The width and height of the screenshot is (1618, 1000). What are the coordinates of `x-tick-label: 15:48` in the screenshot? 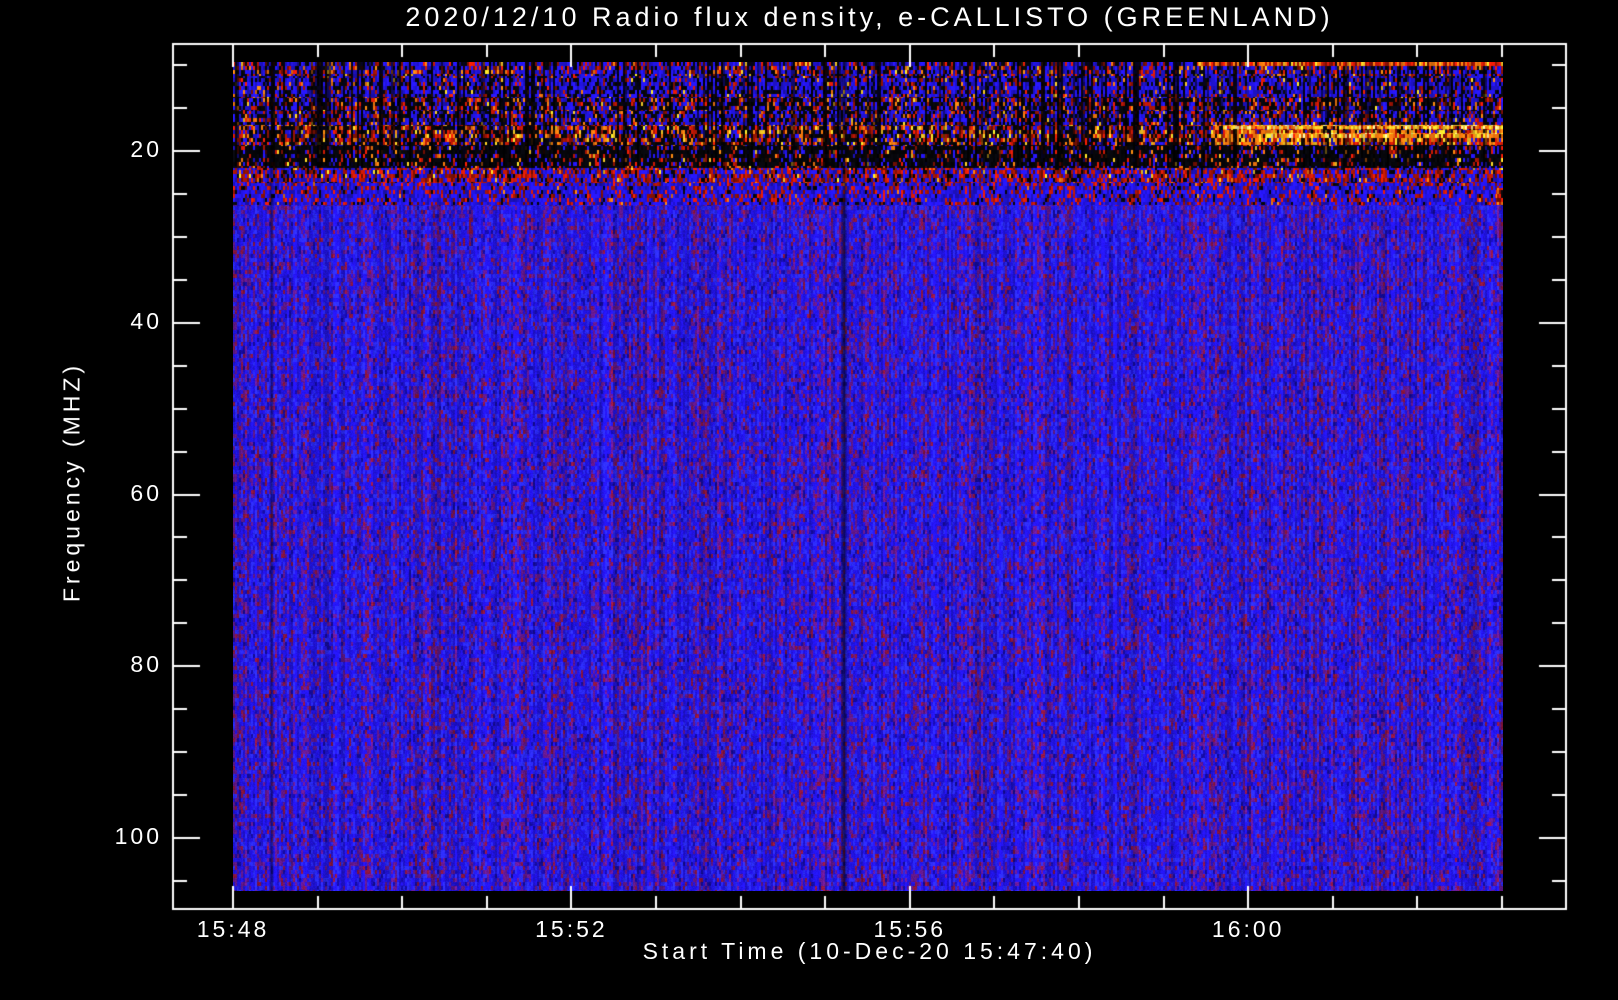 It's located at (233, 929).